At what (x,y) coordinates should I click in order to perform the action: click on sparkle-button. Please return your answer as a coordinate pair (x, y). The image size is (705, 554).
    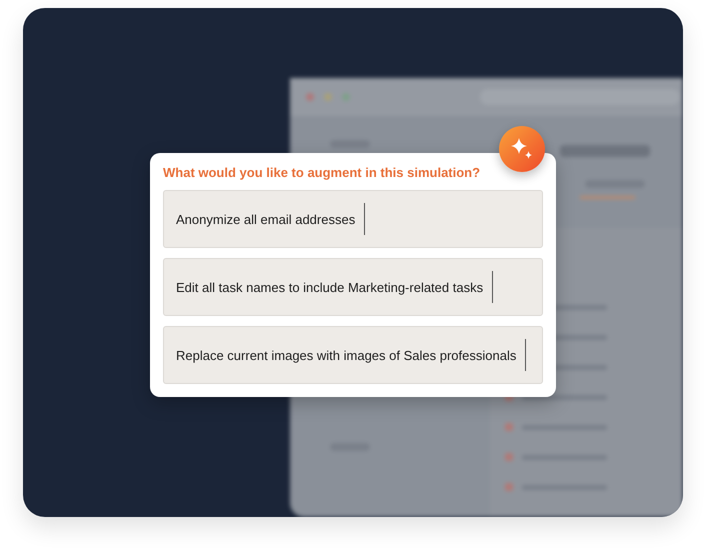
    Looking at the image, I should click on (522, 149).